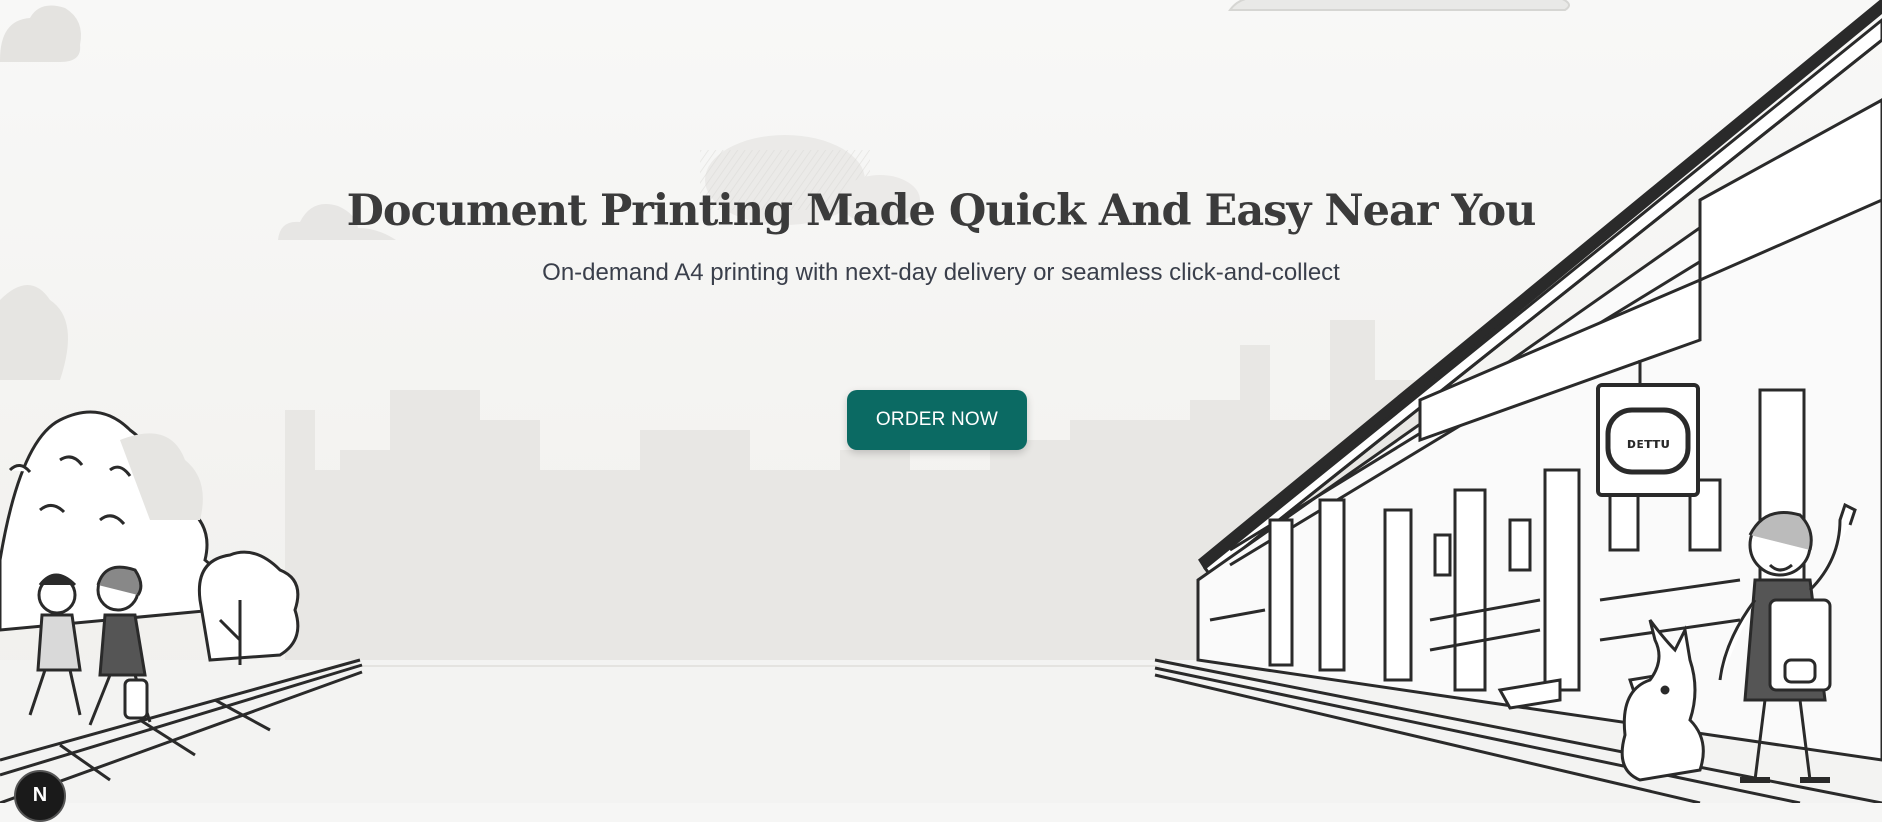  What do you see at coordinates (1648, 444) in the screenshot?
I see `shop-sign-text: ᴅᴇᴛᴛᴜ` at bounding box center [1648, 444].